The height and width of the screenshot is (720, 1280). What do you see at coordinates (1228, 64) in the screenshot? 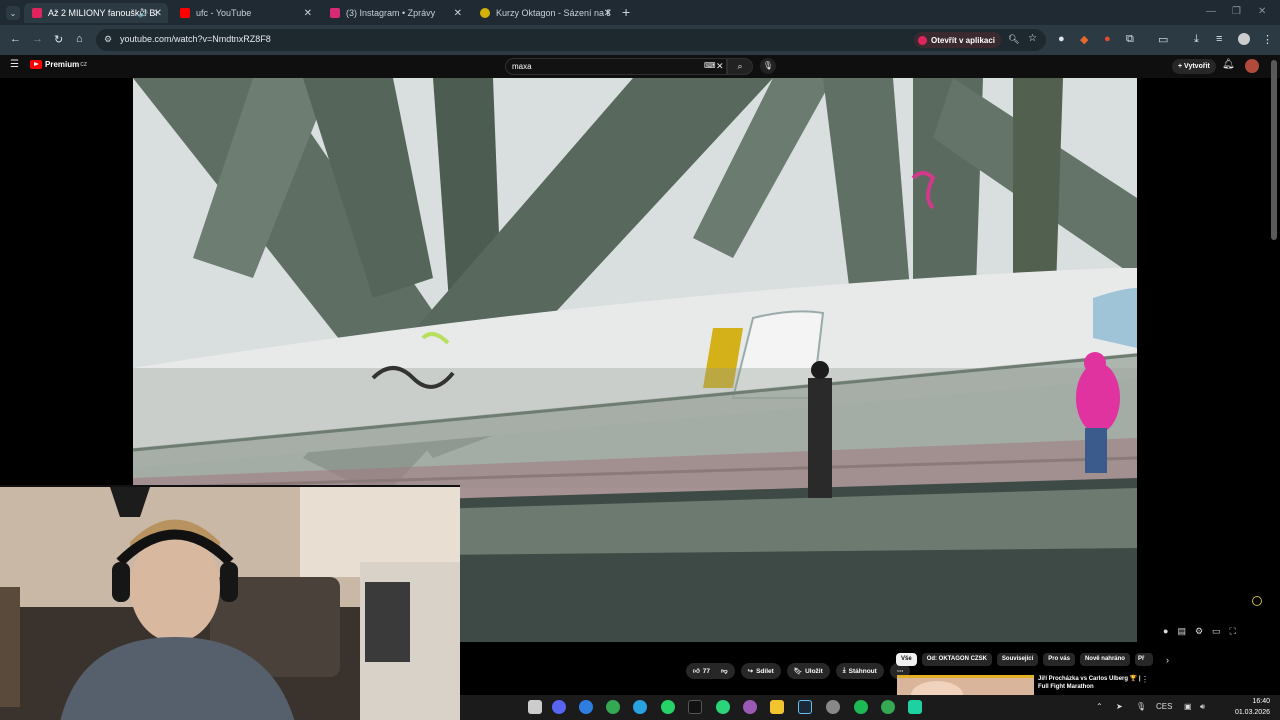
I see `notifications-bell-icon: 🔔︎` at bounding box center [1228, 64].